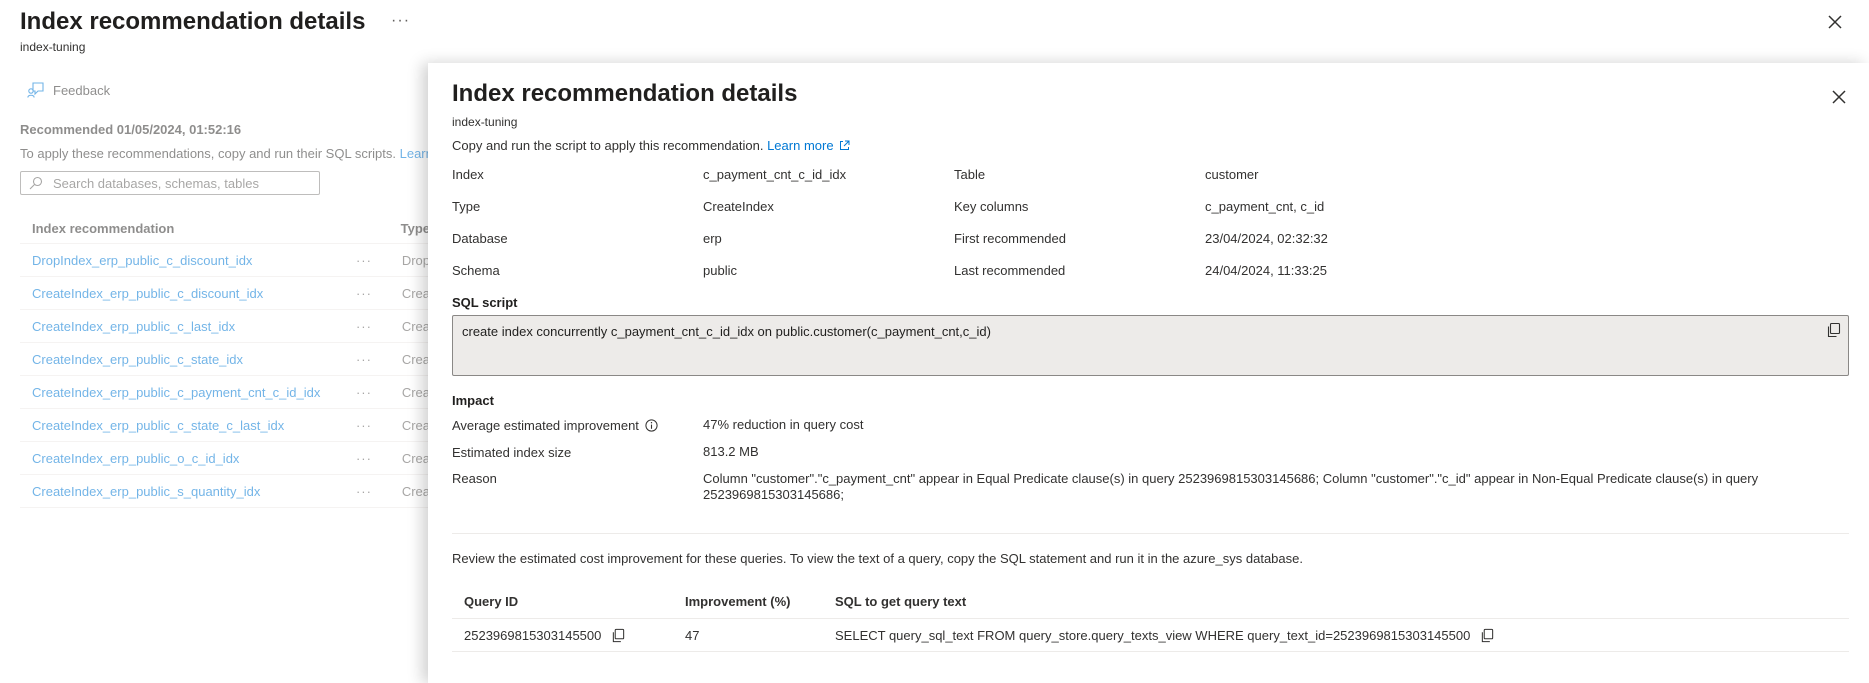  What do you see at coordinates (193, 21) in the screenshot?
I see `bg-page-title: Index recommendation details` at bounding box center [193, 21].